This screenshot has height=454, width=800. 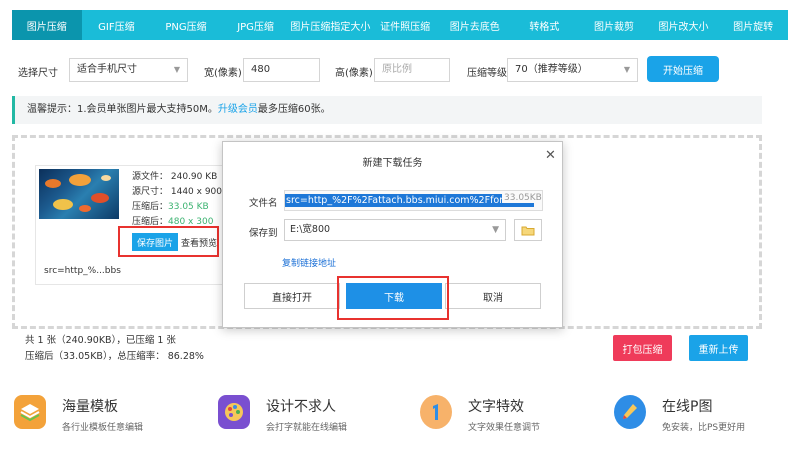 I want to click on reupload-button: 重新上传, so click(x=718, y=348).